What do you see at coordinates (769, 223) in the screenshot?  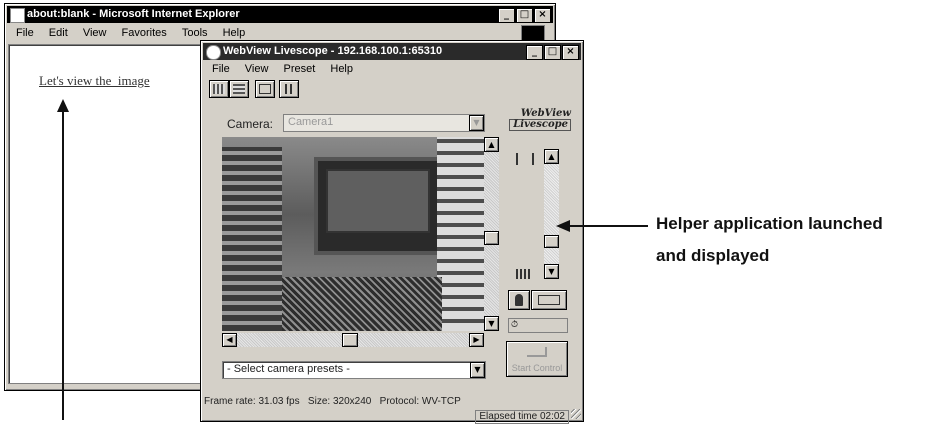 I see `annotation-line-1: Helper application launched` at bounding box center [769, 223].